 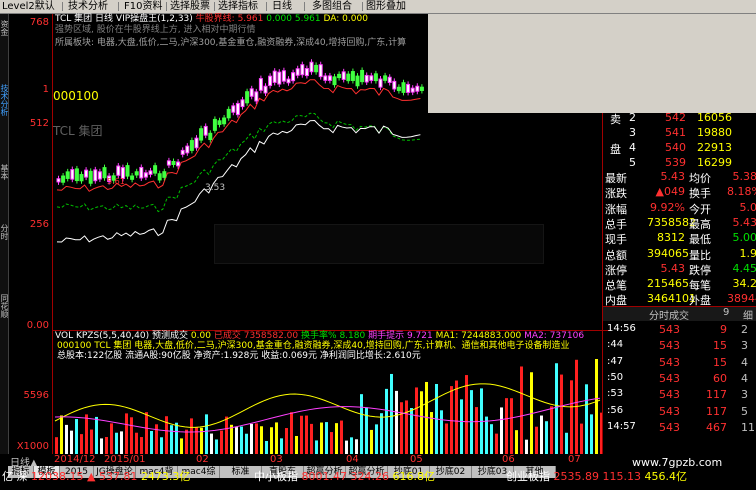 I want to click on ma-line, so click(x=238, y=135).